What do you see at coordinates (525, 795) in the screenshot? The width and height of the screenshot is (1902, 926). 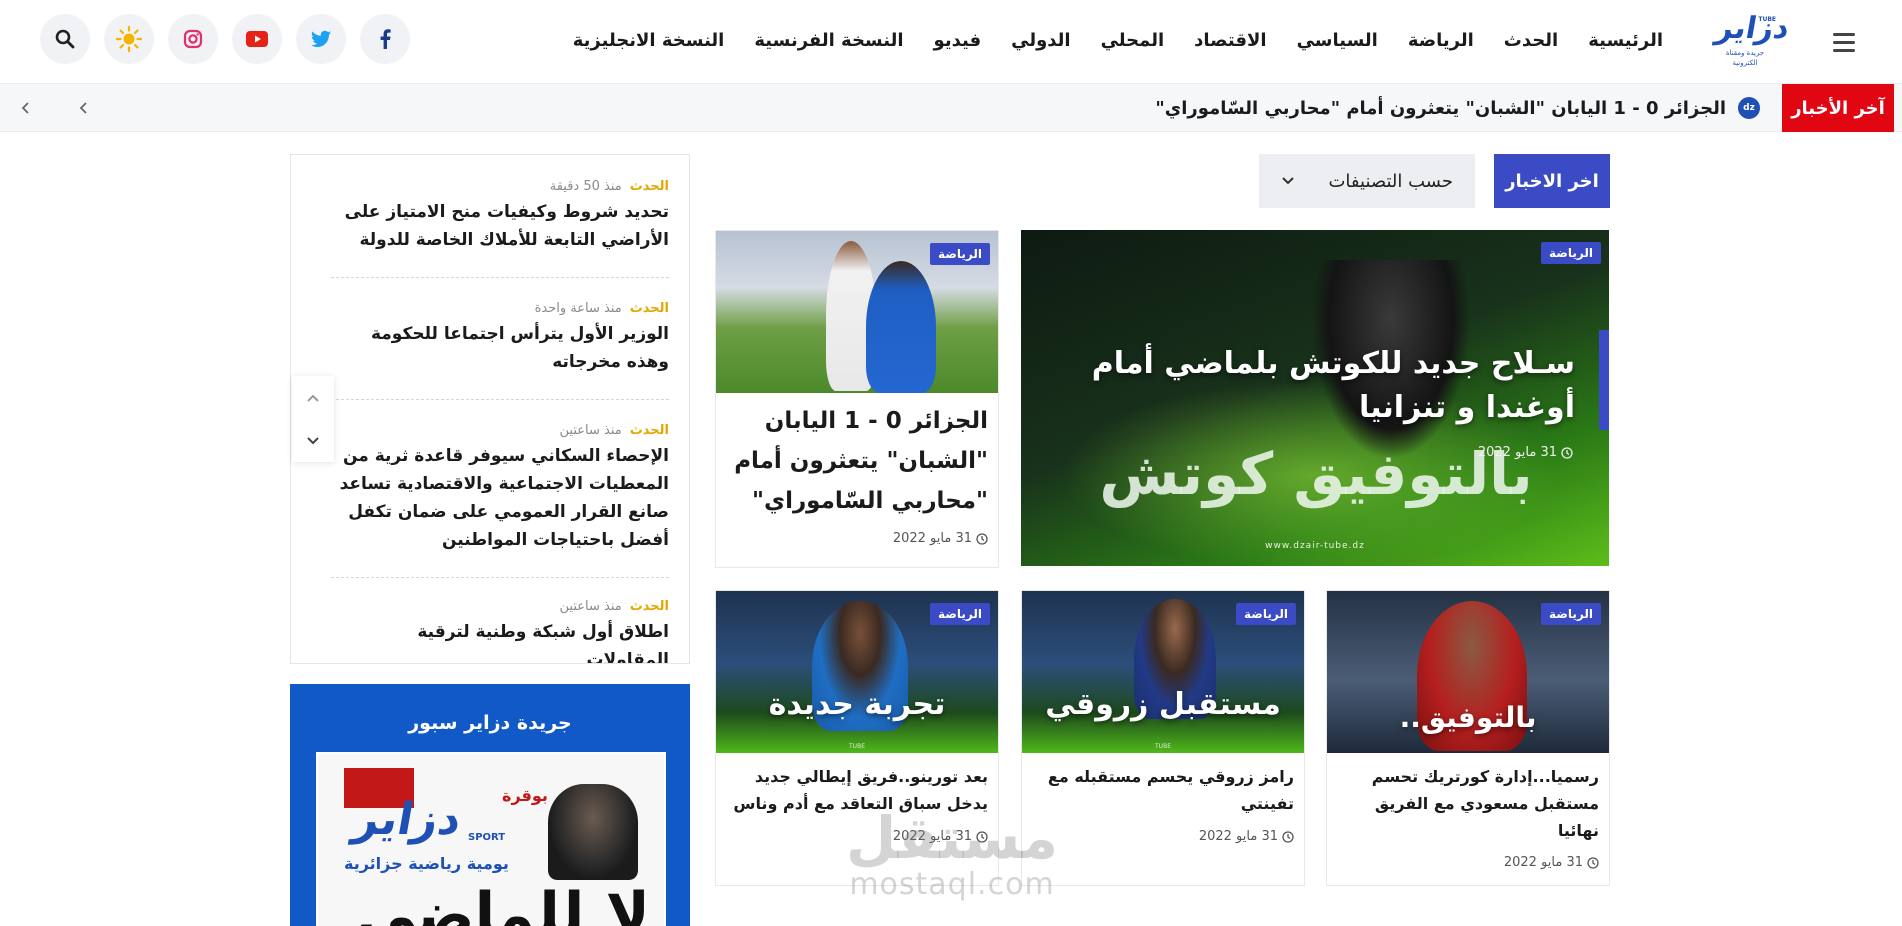 I see `cover-highlight: بوقرة` at bounding box center [525, 795].